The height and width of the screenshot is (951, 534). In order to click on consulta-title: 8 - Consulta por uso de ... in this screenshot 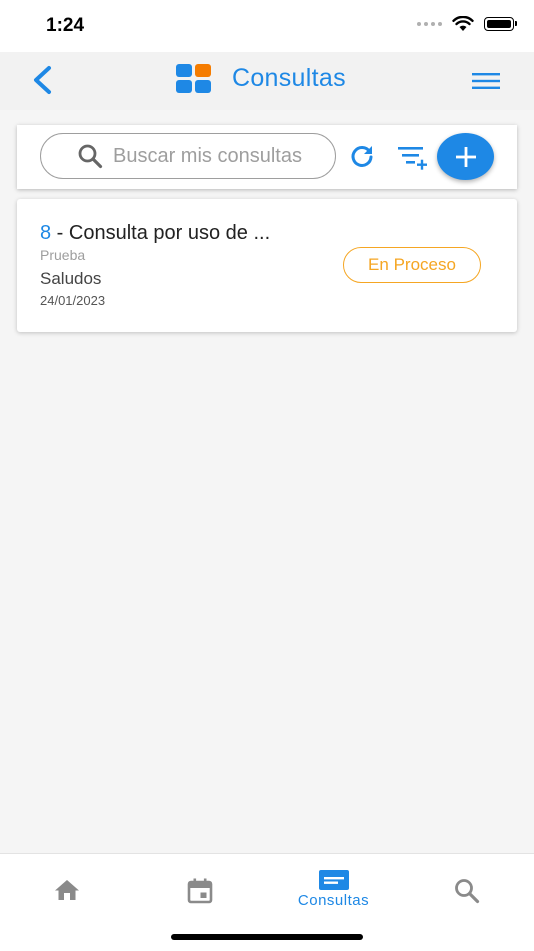, I will do `click(155, 233)`.